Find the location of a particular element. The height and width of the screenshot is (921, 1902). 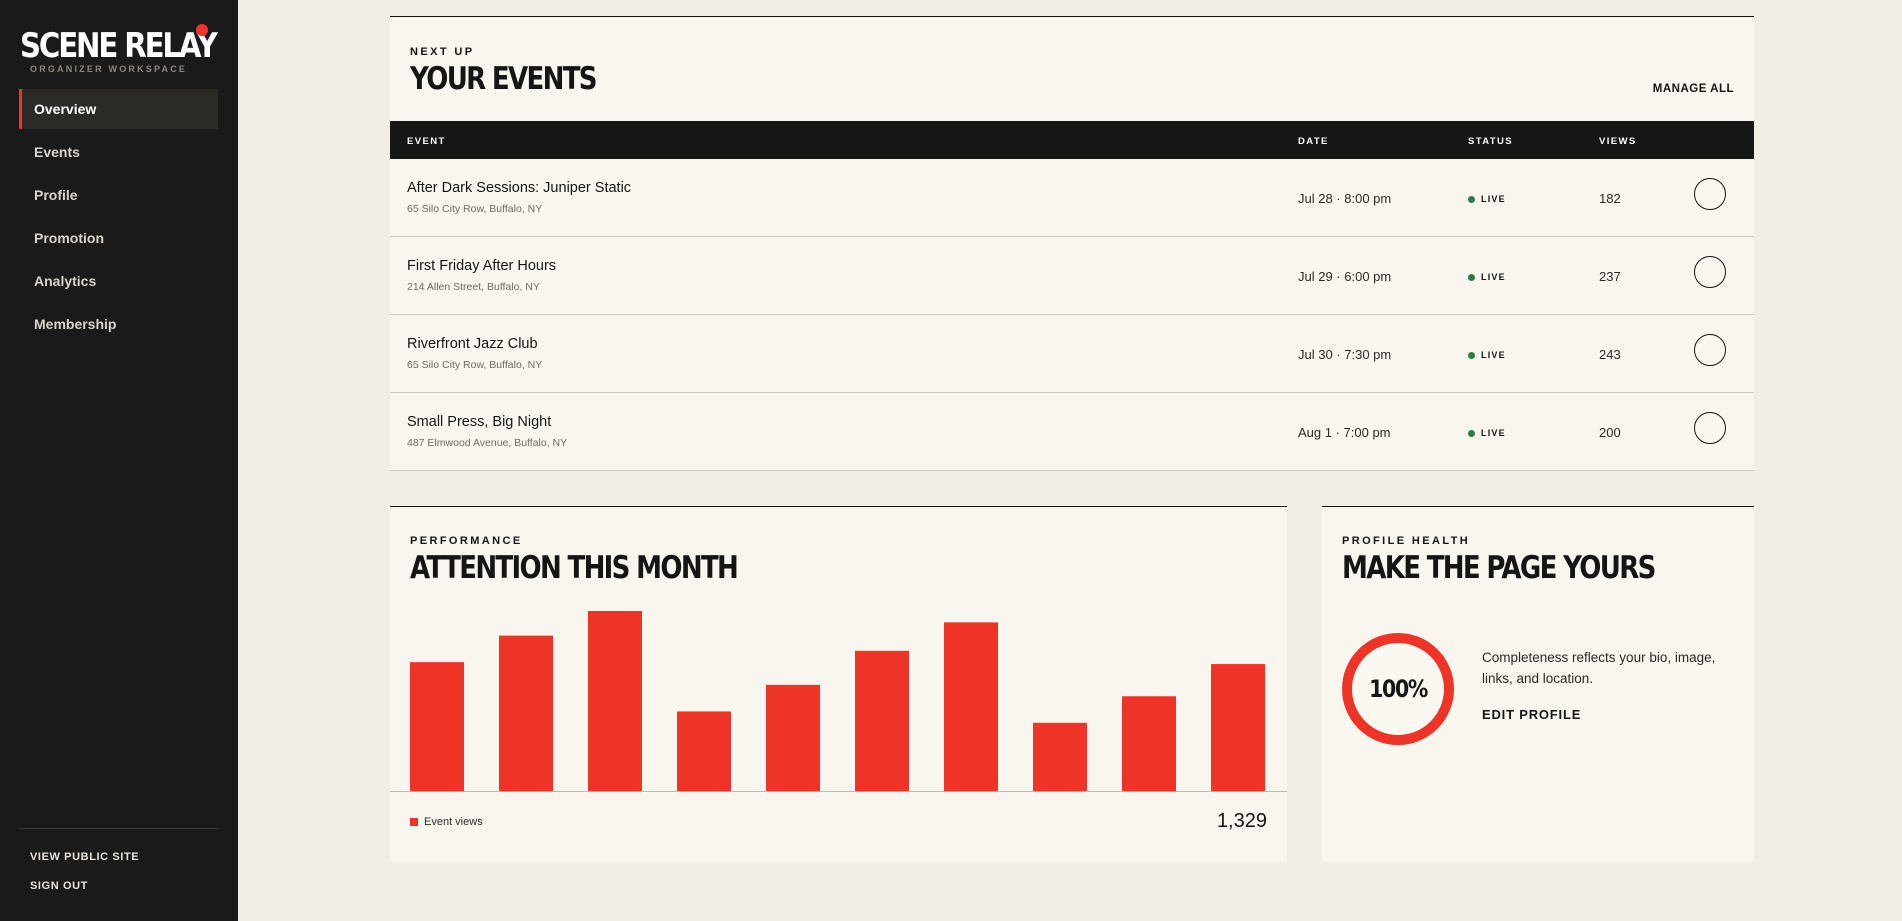

brand-logo: SCENE RELAY is located at coordinates (133, 46).